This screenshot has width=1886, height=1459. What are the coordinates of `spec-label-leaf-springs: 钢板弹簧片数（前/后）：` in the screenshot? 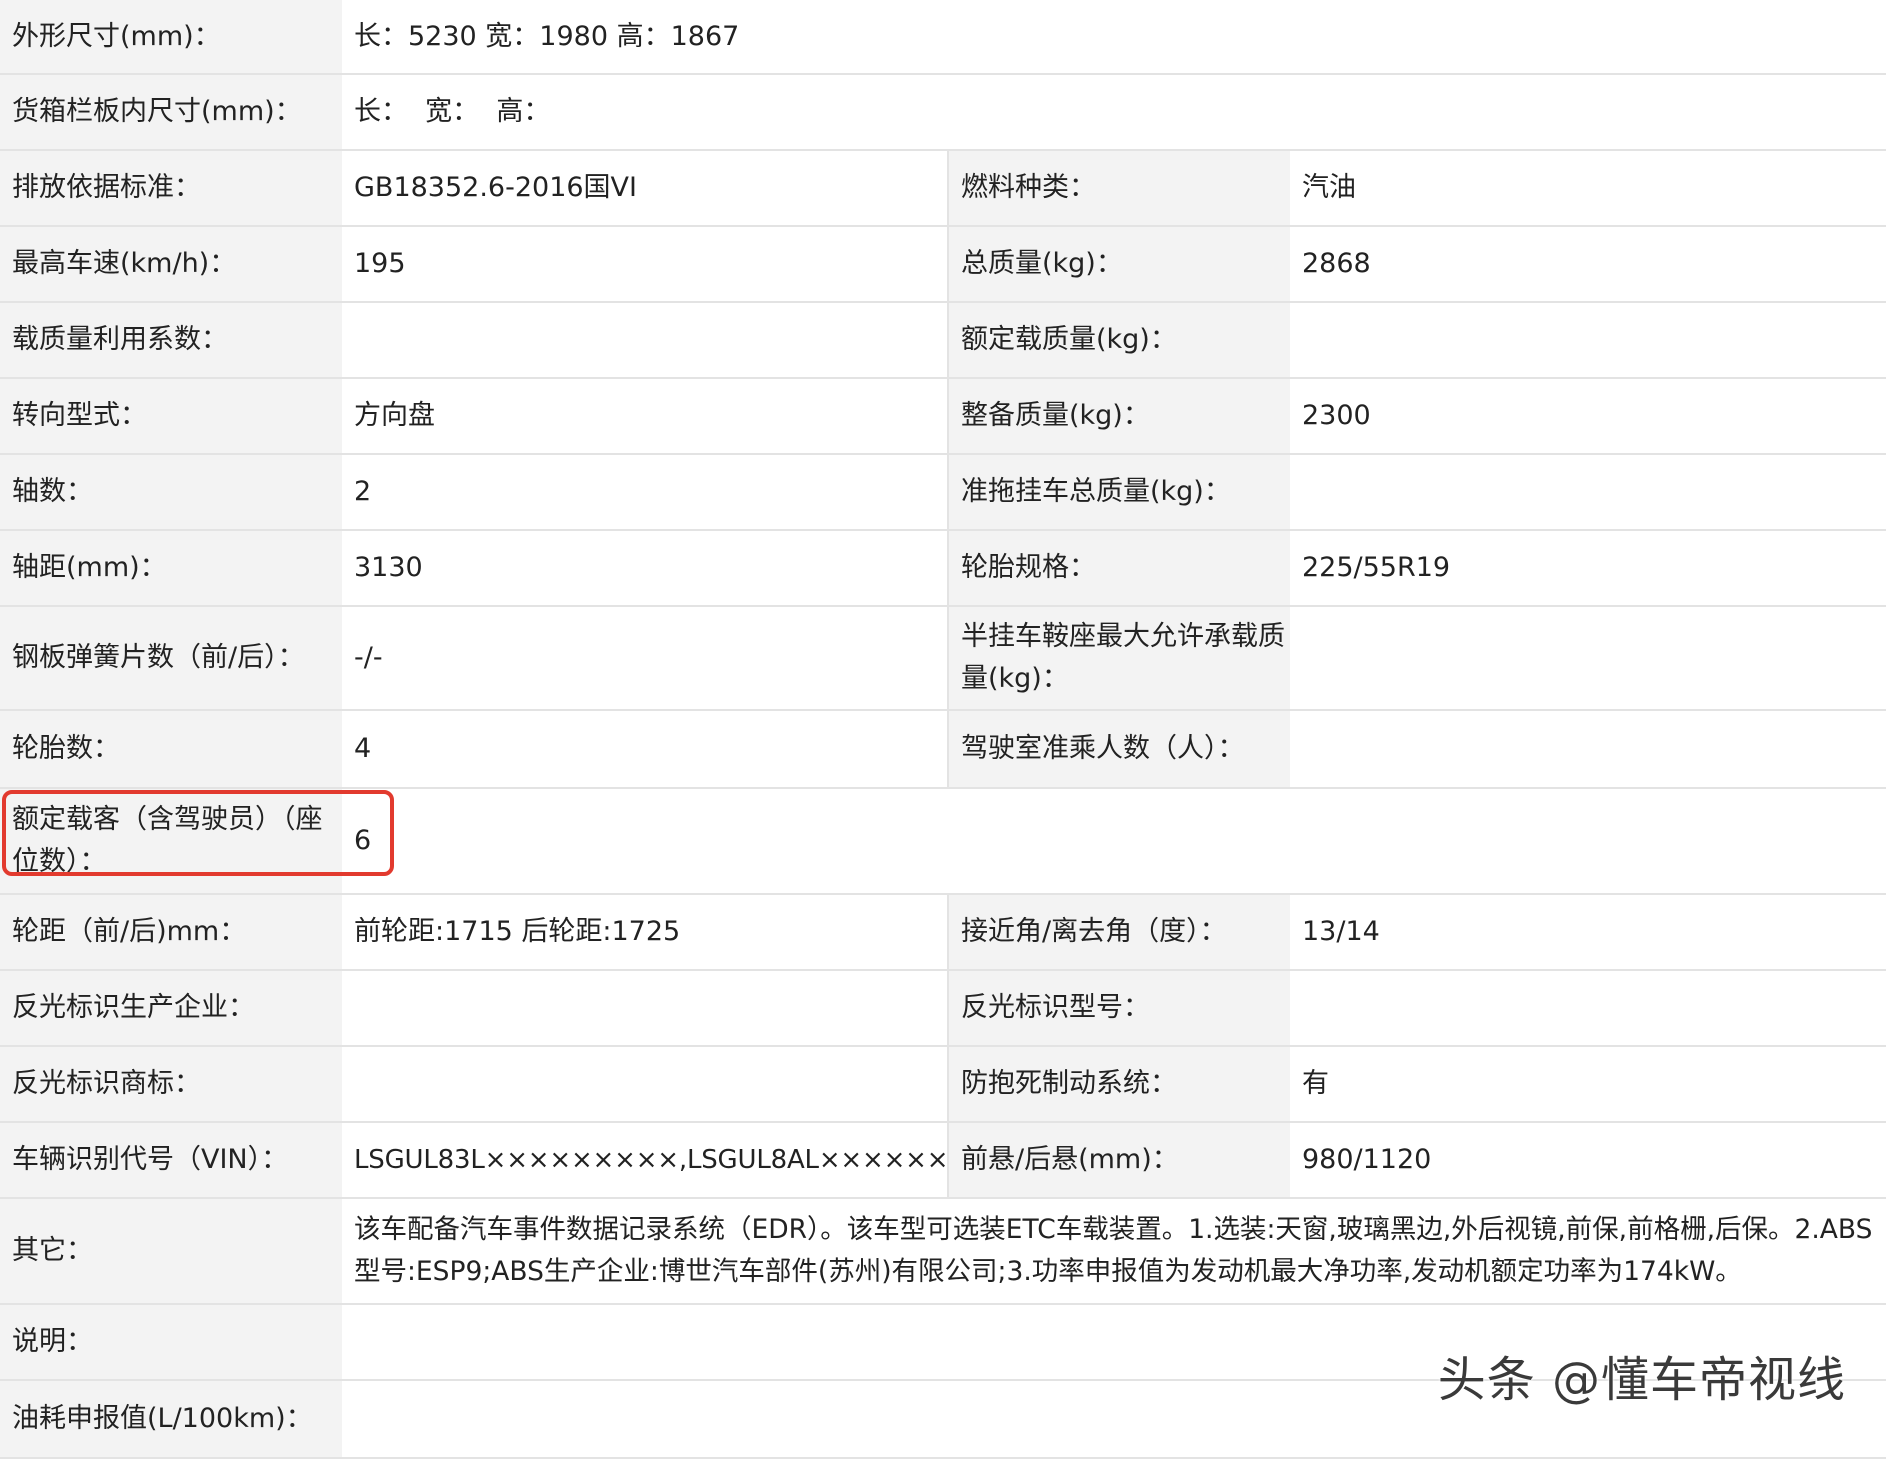 It's located at (171, 658).